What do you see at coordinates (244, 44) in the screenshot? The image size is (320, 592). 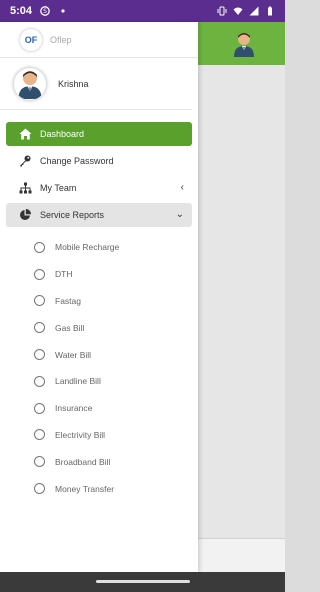 I see `toolbar-avatar-icon` at bounding box center [244, 44].